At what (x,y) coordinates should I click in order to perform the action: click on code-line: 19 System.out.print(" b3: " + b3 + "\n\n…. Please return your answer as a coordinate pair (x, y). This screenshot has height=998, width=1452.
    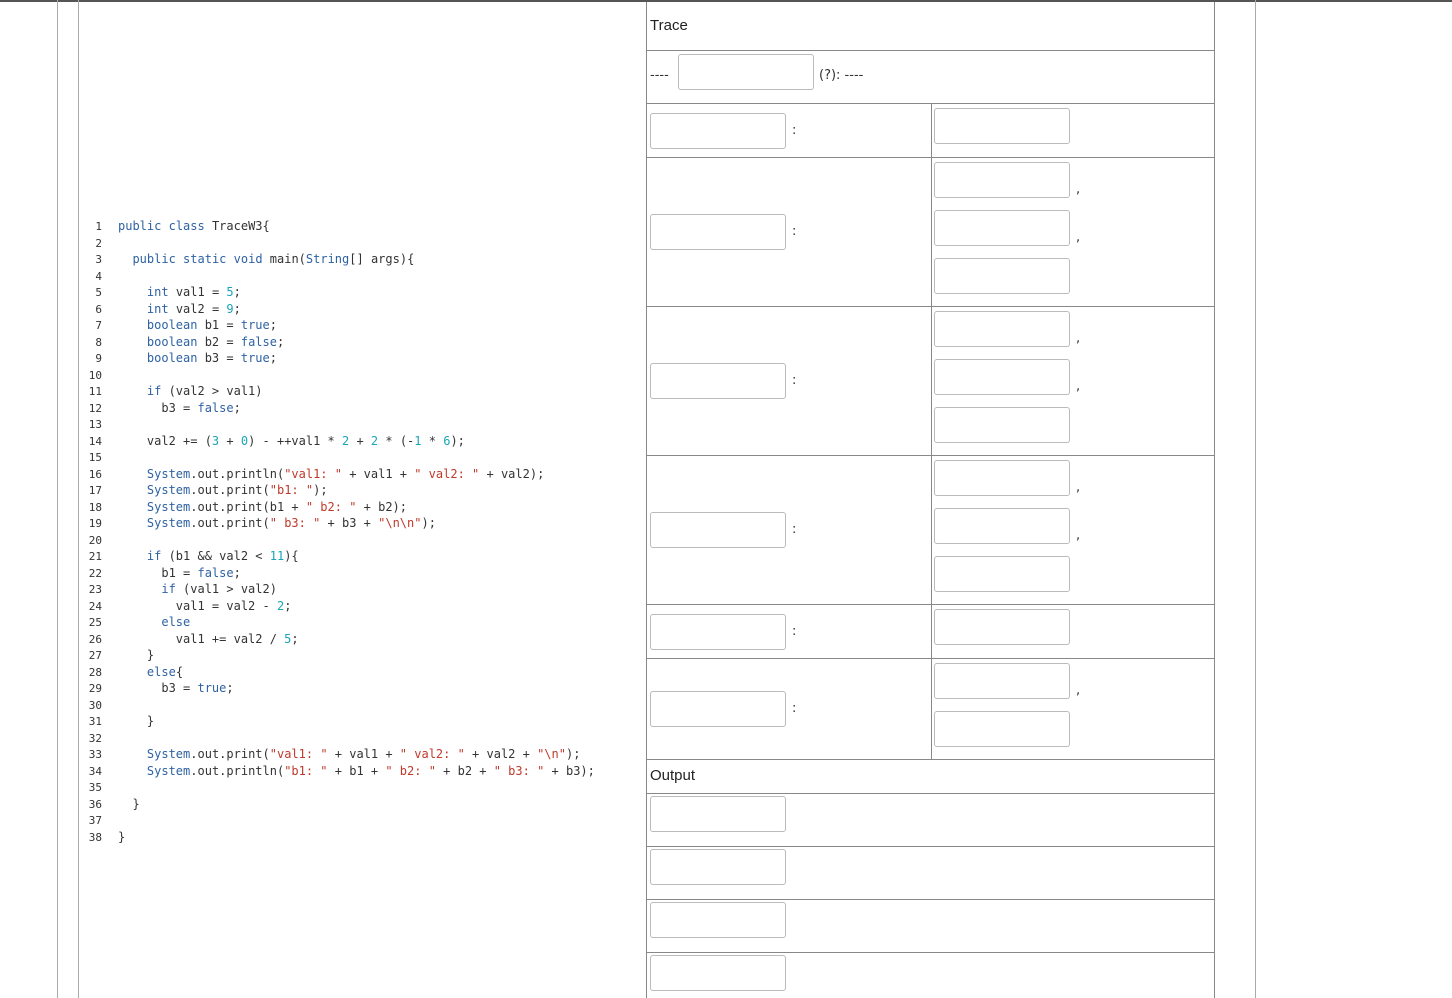
    Looking at the image, I should click on (258, 523).